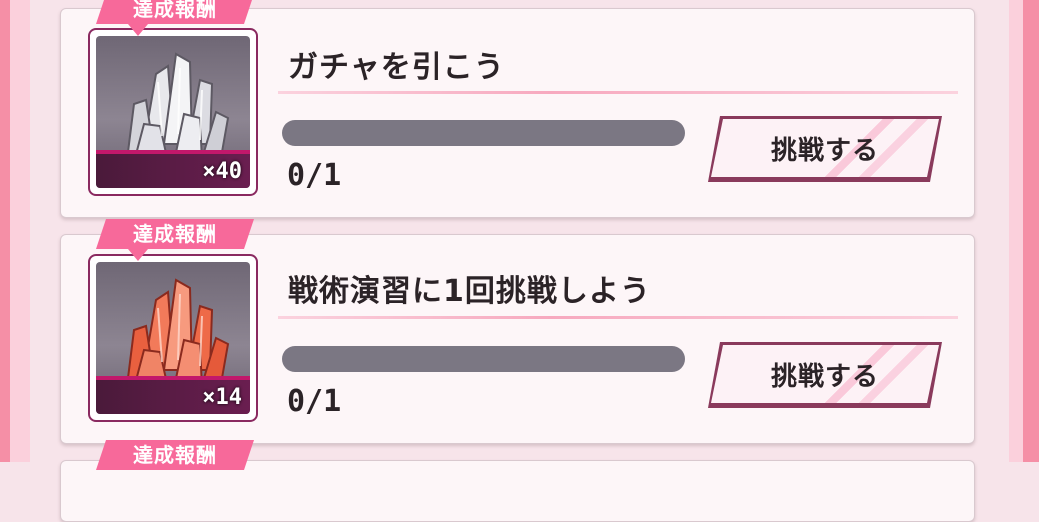  Describe the element at coordinates (222, 171) in the screenshot. I see `reward-quantity: ×40` at that location.